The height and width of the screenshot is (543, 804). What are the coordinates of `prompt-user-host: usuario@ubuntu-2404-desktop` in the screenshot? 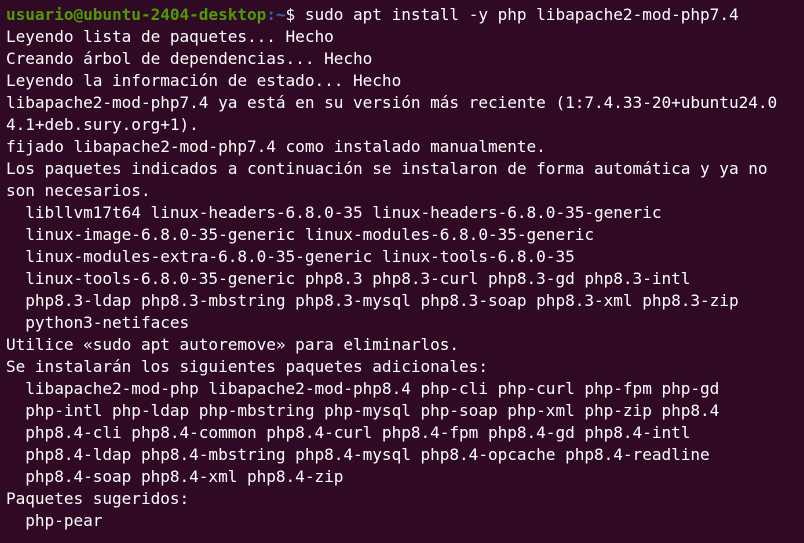 It's located at (136, 14).